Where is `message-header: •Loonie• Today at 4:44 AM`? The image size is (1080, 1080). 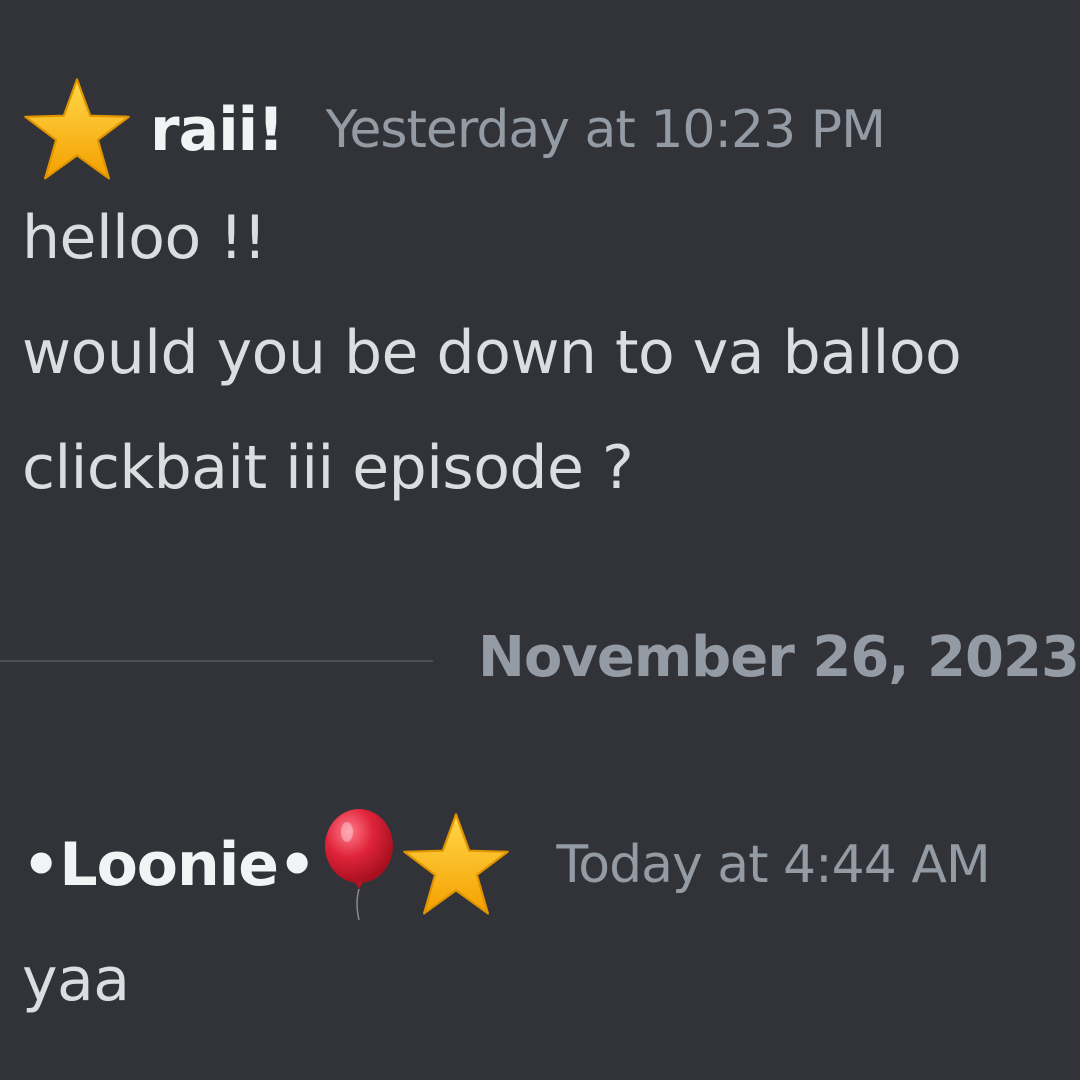
message-header: •Loonie• Today at 4:44 AM is located at coordinates (506, 865).